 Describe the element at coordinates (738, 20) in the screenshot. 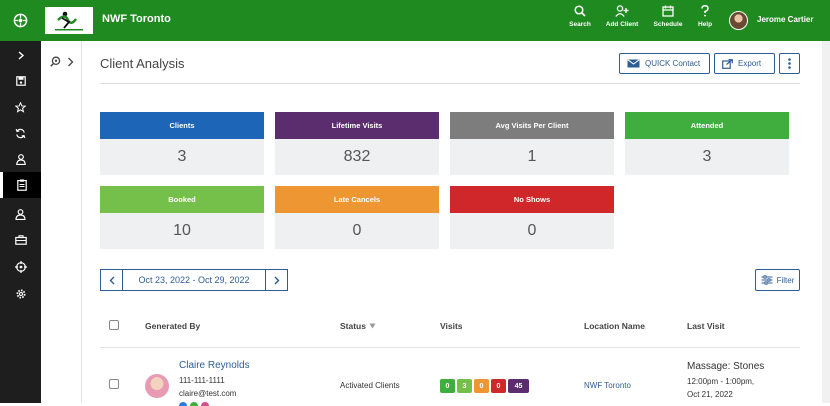

I see `user-avatar` at that location.